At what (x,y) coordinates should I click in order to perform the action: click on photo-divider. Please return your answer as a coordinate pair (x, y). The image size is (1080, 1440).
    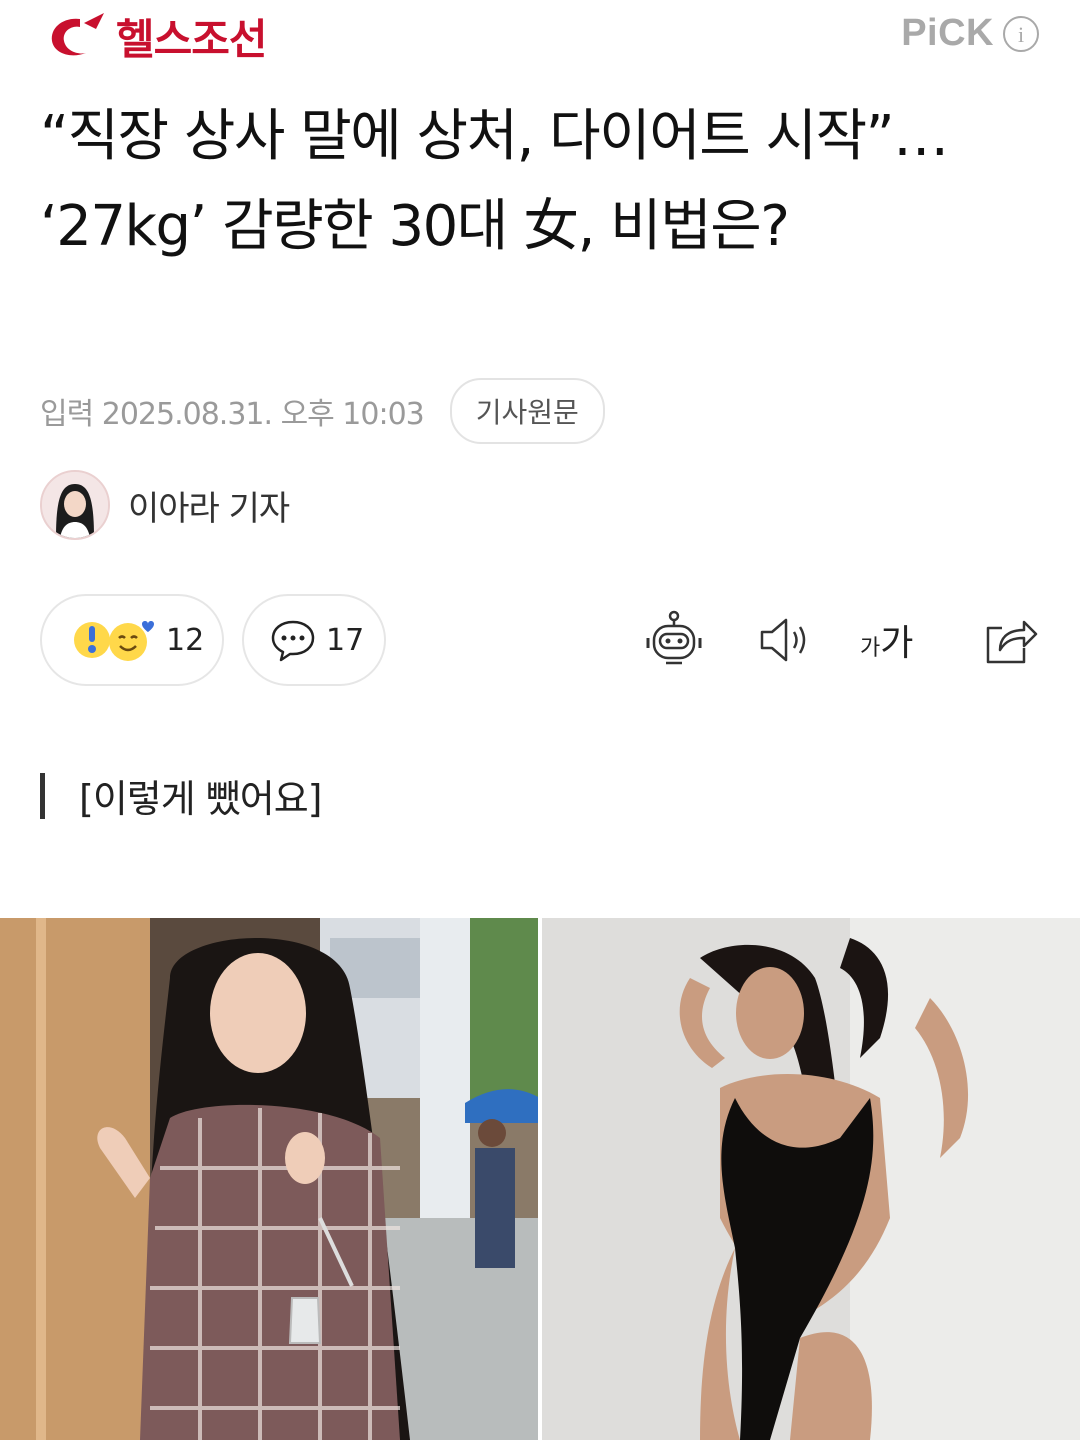
    Looking at the image, I should click on (540, 1179).